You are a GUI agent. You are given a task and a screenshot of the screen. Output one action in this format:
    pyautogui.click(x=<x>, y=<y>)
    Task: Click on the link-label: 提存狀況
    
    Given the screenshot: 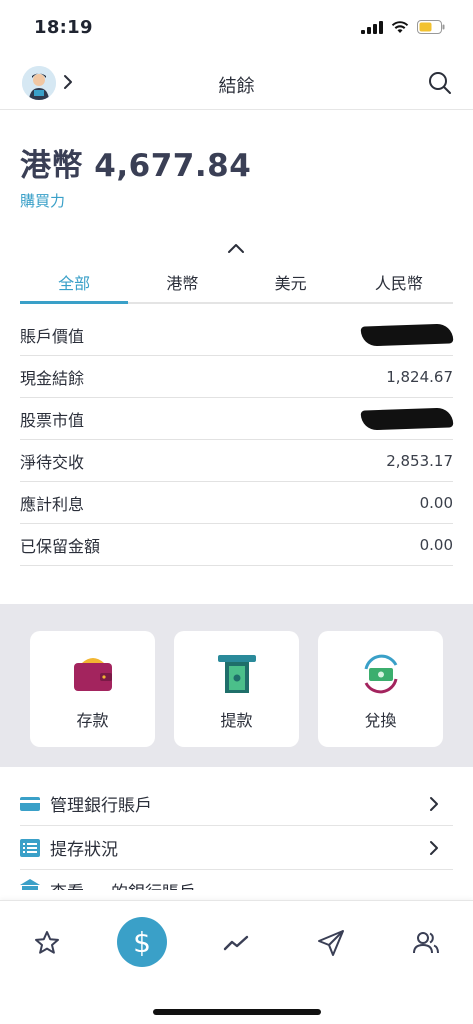 What is the action you would take?
    pyautogui.click(x=84, y=850)
    